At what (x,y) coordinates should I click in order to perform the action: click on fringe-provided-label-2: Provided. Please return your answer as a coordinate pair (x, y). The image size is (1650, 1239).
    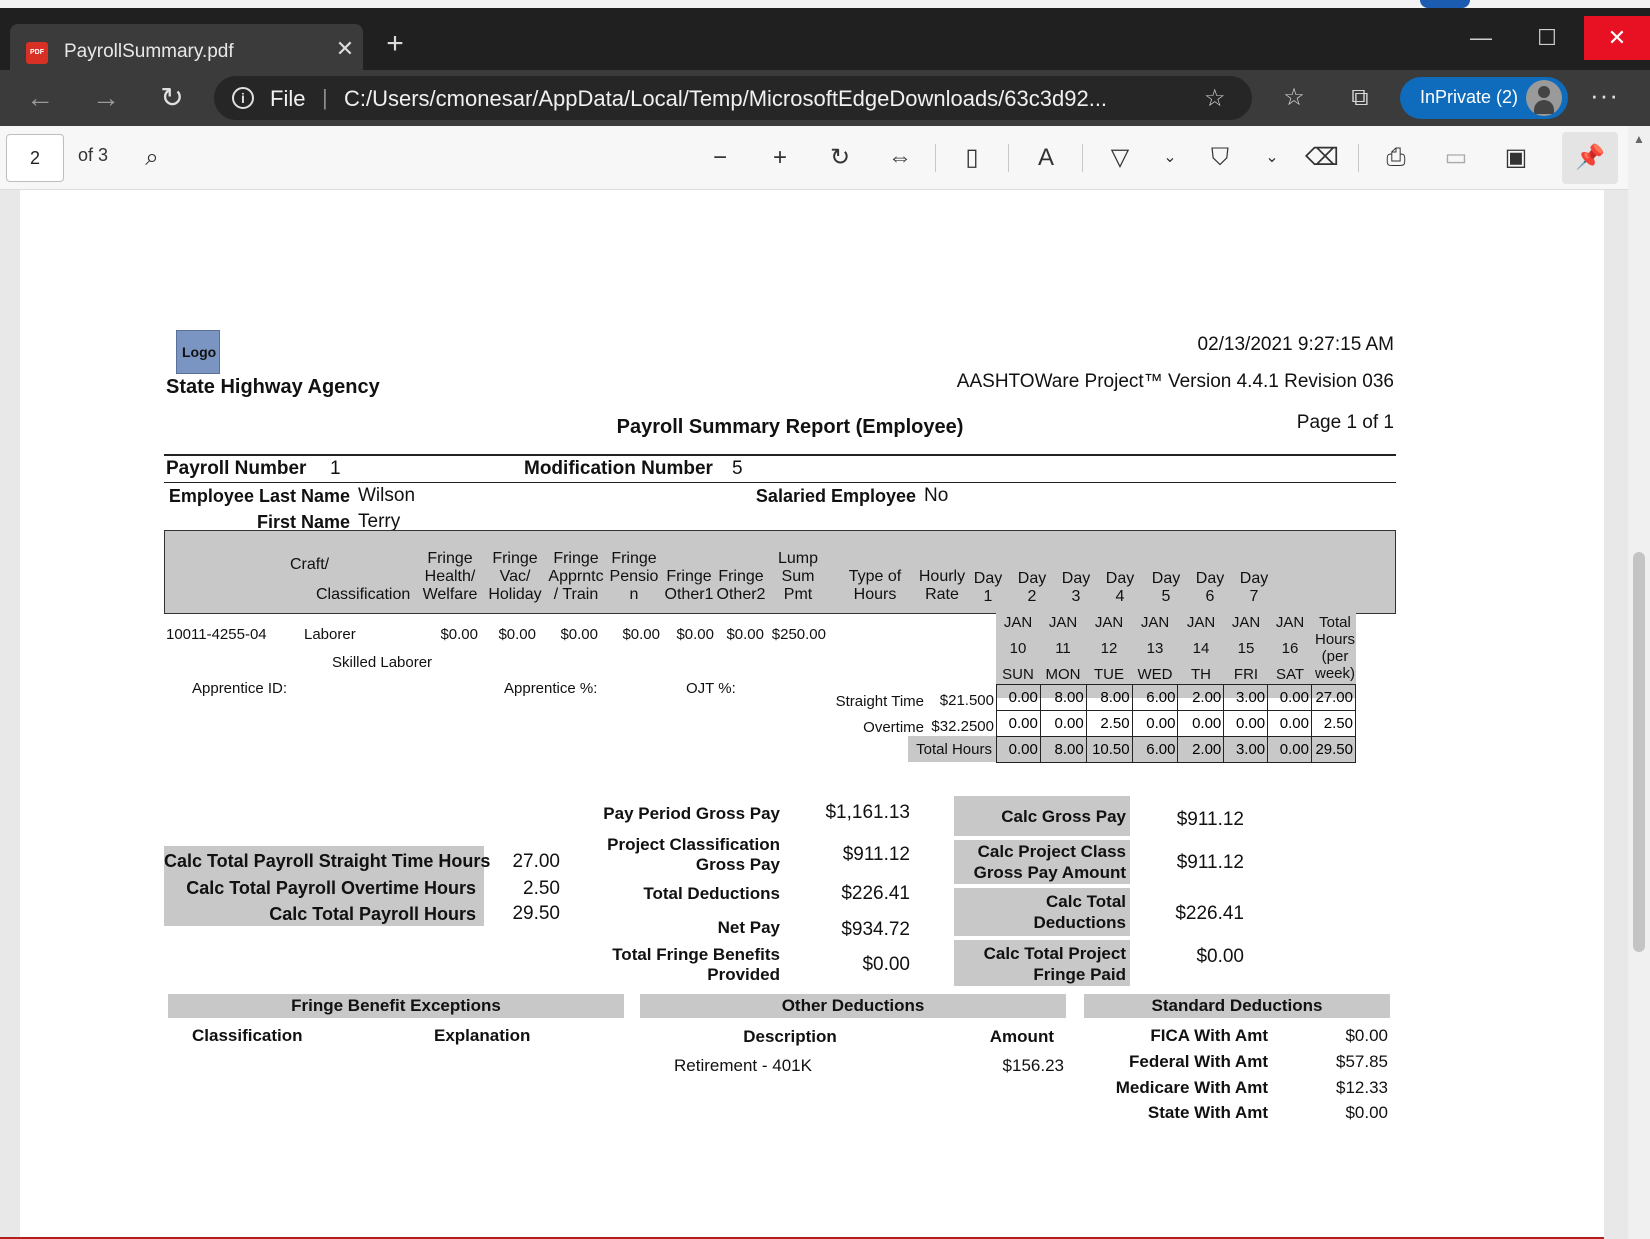
    Looking at the image, I should click on (743, 974).